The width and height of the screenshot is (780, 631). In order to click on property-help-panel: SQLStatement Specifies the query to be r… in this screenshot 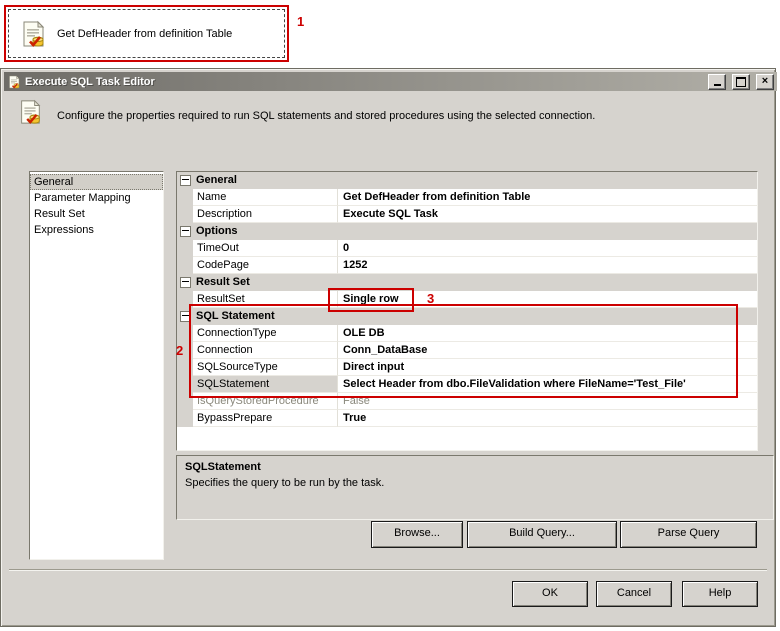, I will do `click(475, 487)`.